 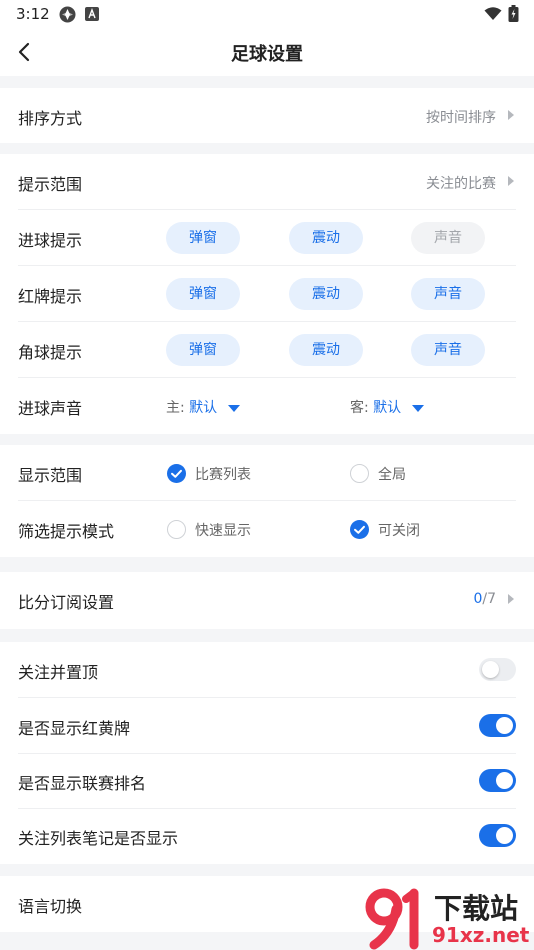 What do you see at coordinates (267, 726) in the screenshot?
I see `toggle-row: 是否显示红黄牌` at bounding box center [267, 726].